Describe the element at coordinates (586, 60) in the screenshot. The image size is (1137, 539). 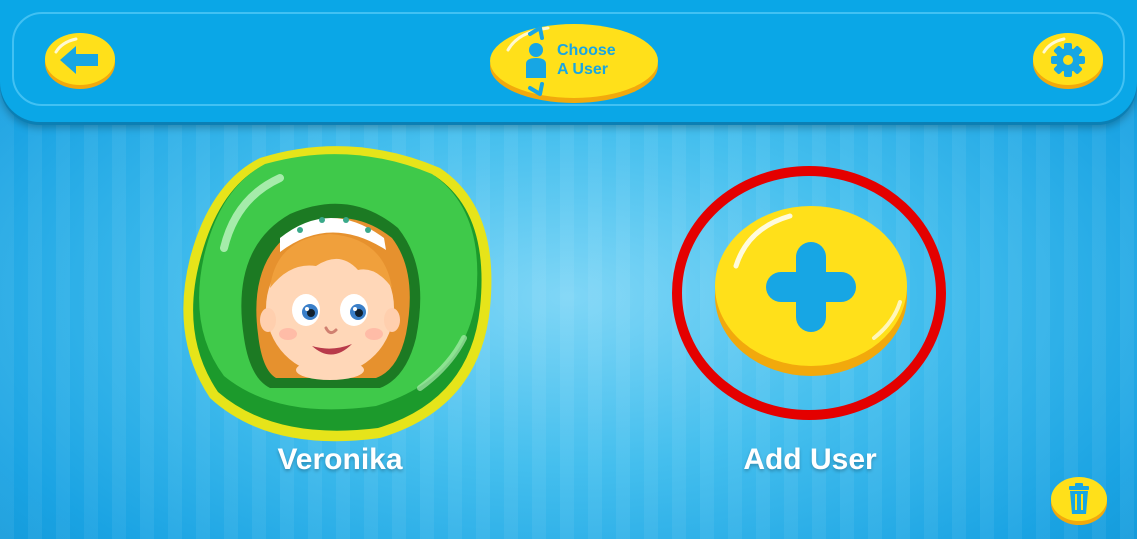
I see `page-title: Choose A User` at that location.